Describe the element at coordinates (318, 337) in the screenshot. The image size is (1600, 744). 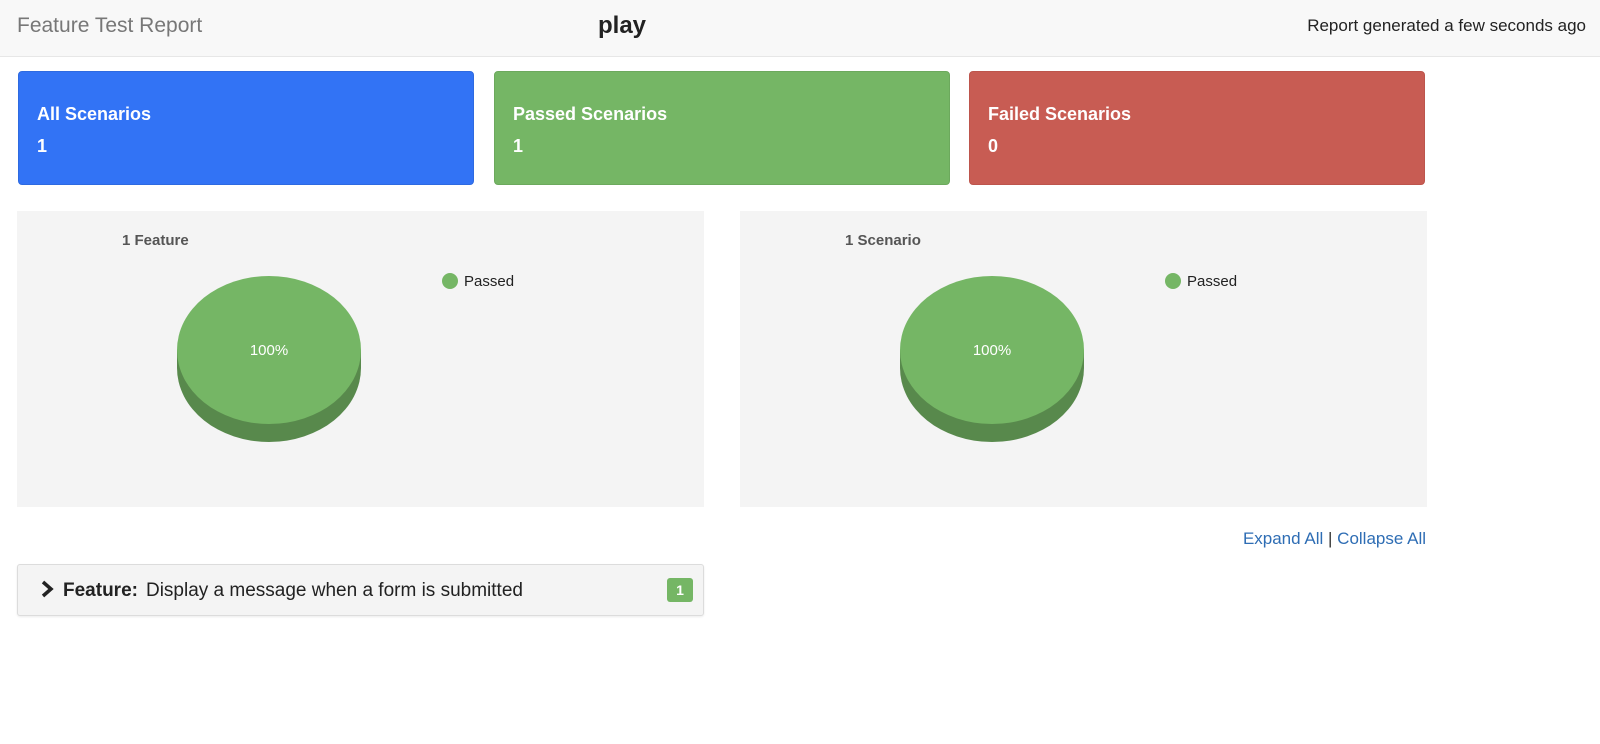
I see `features-pie-chart: 1 Feature 100% Passed` at that location.